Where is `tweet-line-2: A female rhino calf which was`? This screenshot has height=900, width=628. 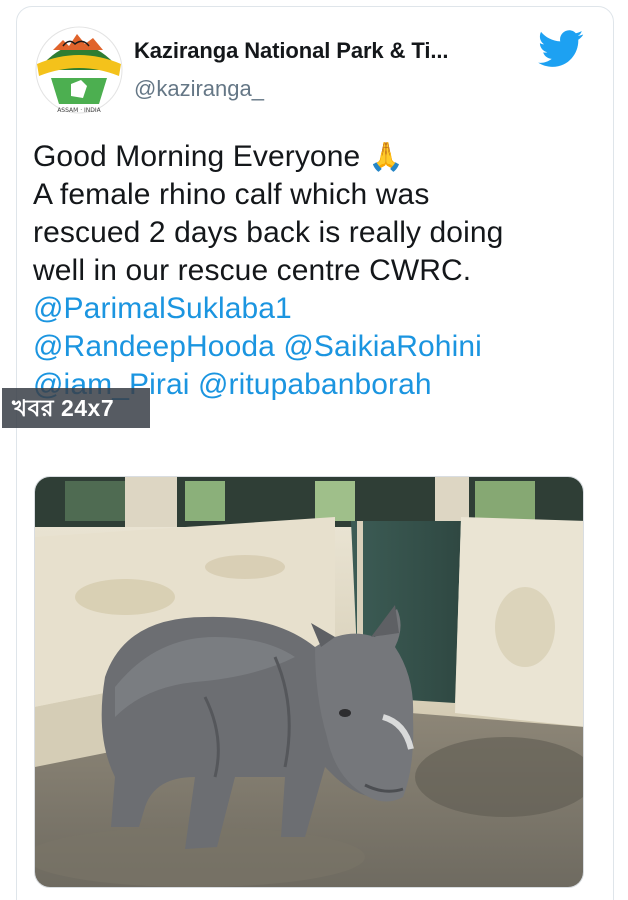
tweet-line-2: A female rhino calf which was is located at coordinates (231, 194).